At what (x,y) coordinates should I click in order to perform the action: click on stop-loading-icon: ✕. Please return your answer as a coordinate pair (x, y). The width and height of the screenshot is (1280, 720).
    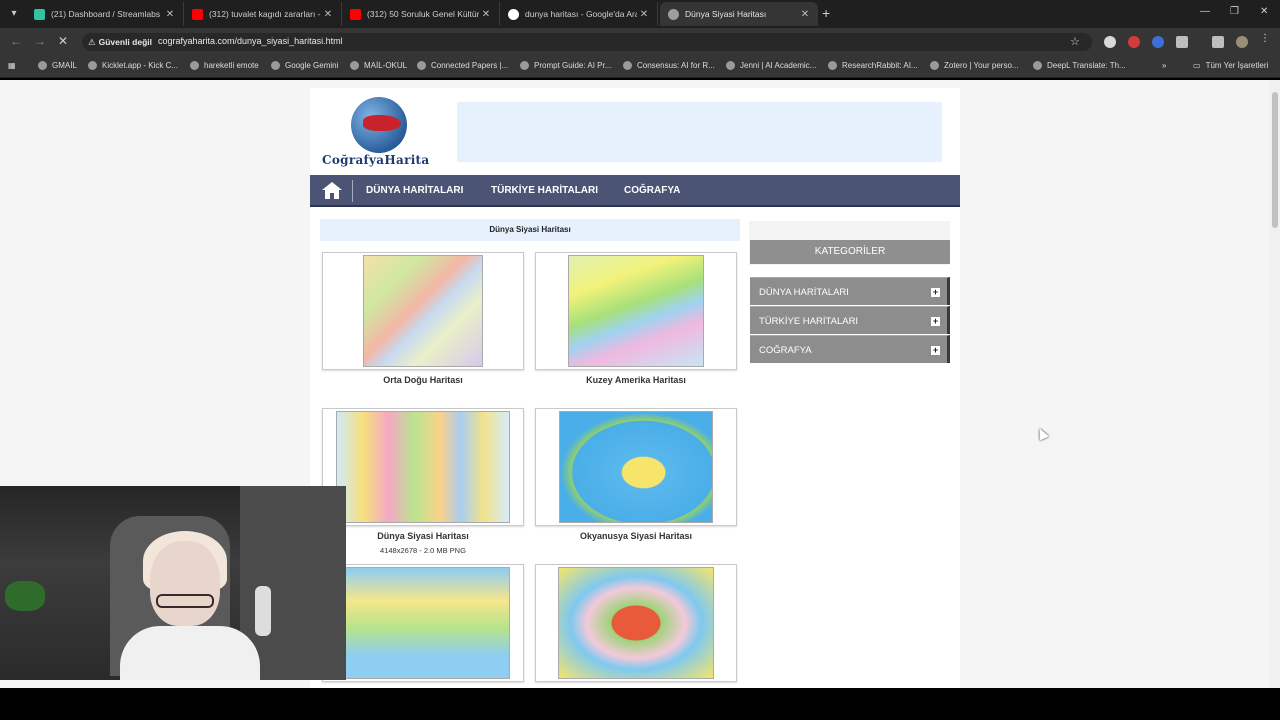
    Looking at the image, I should click on (63, 41).